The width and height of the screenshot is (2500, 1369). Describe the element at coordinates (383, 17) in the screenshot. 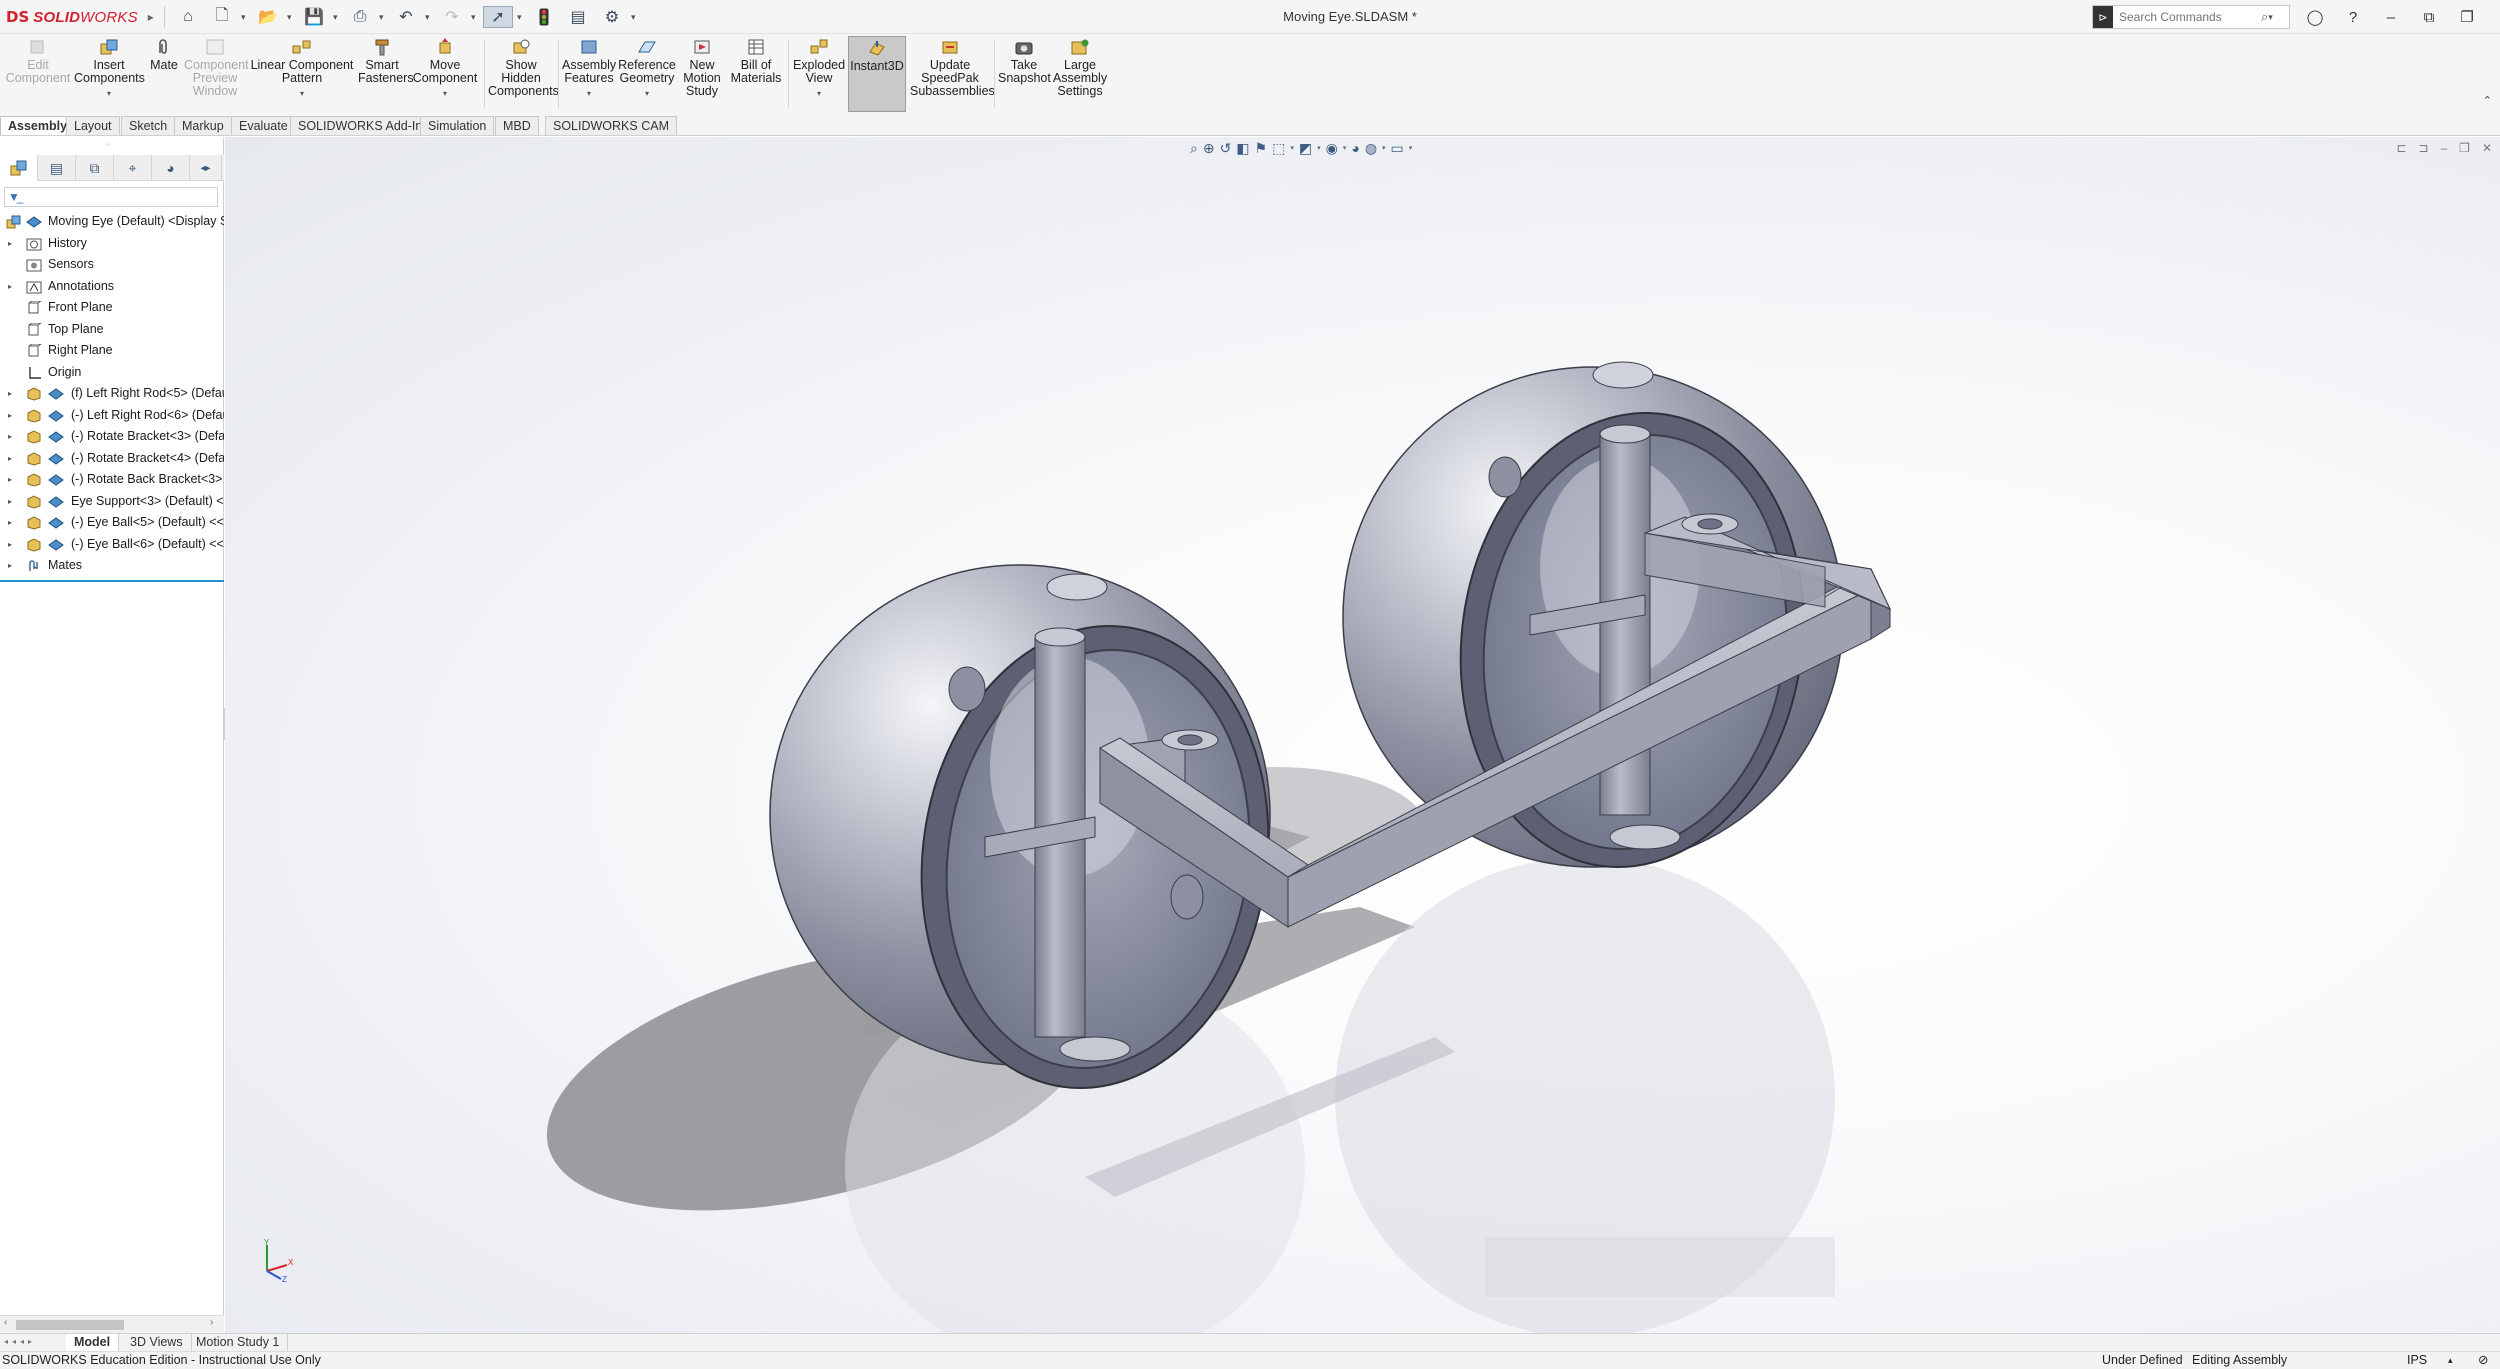

I see `print-dropdown-icon: ▾` at that location.